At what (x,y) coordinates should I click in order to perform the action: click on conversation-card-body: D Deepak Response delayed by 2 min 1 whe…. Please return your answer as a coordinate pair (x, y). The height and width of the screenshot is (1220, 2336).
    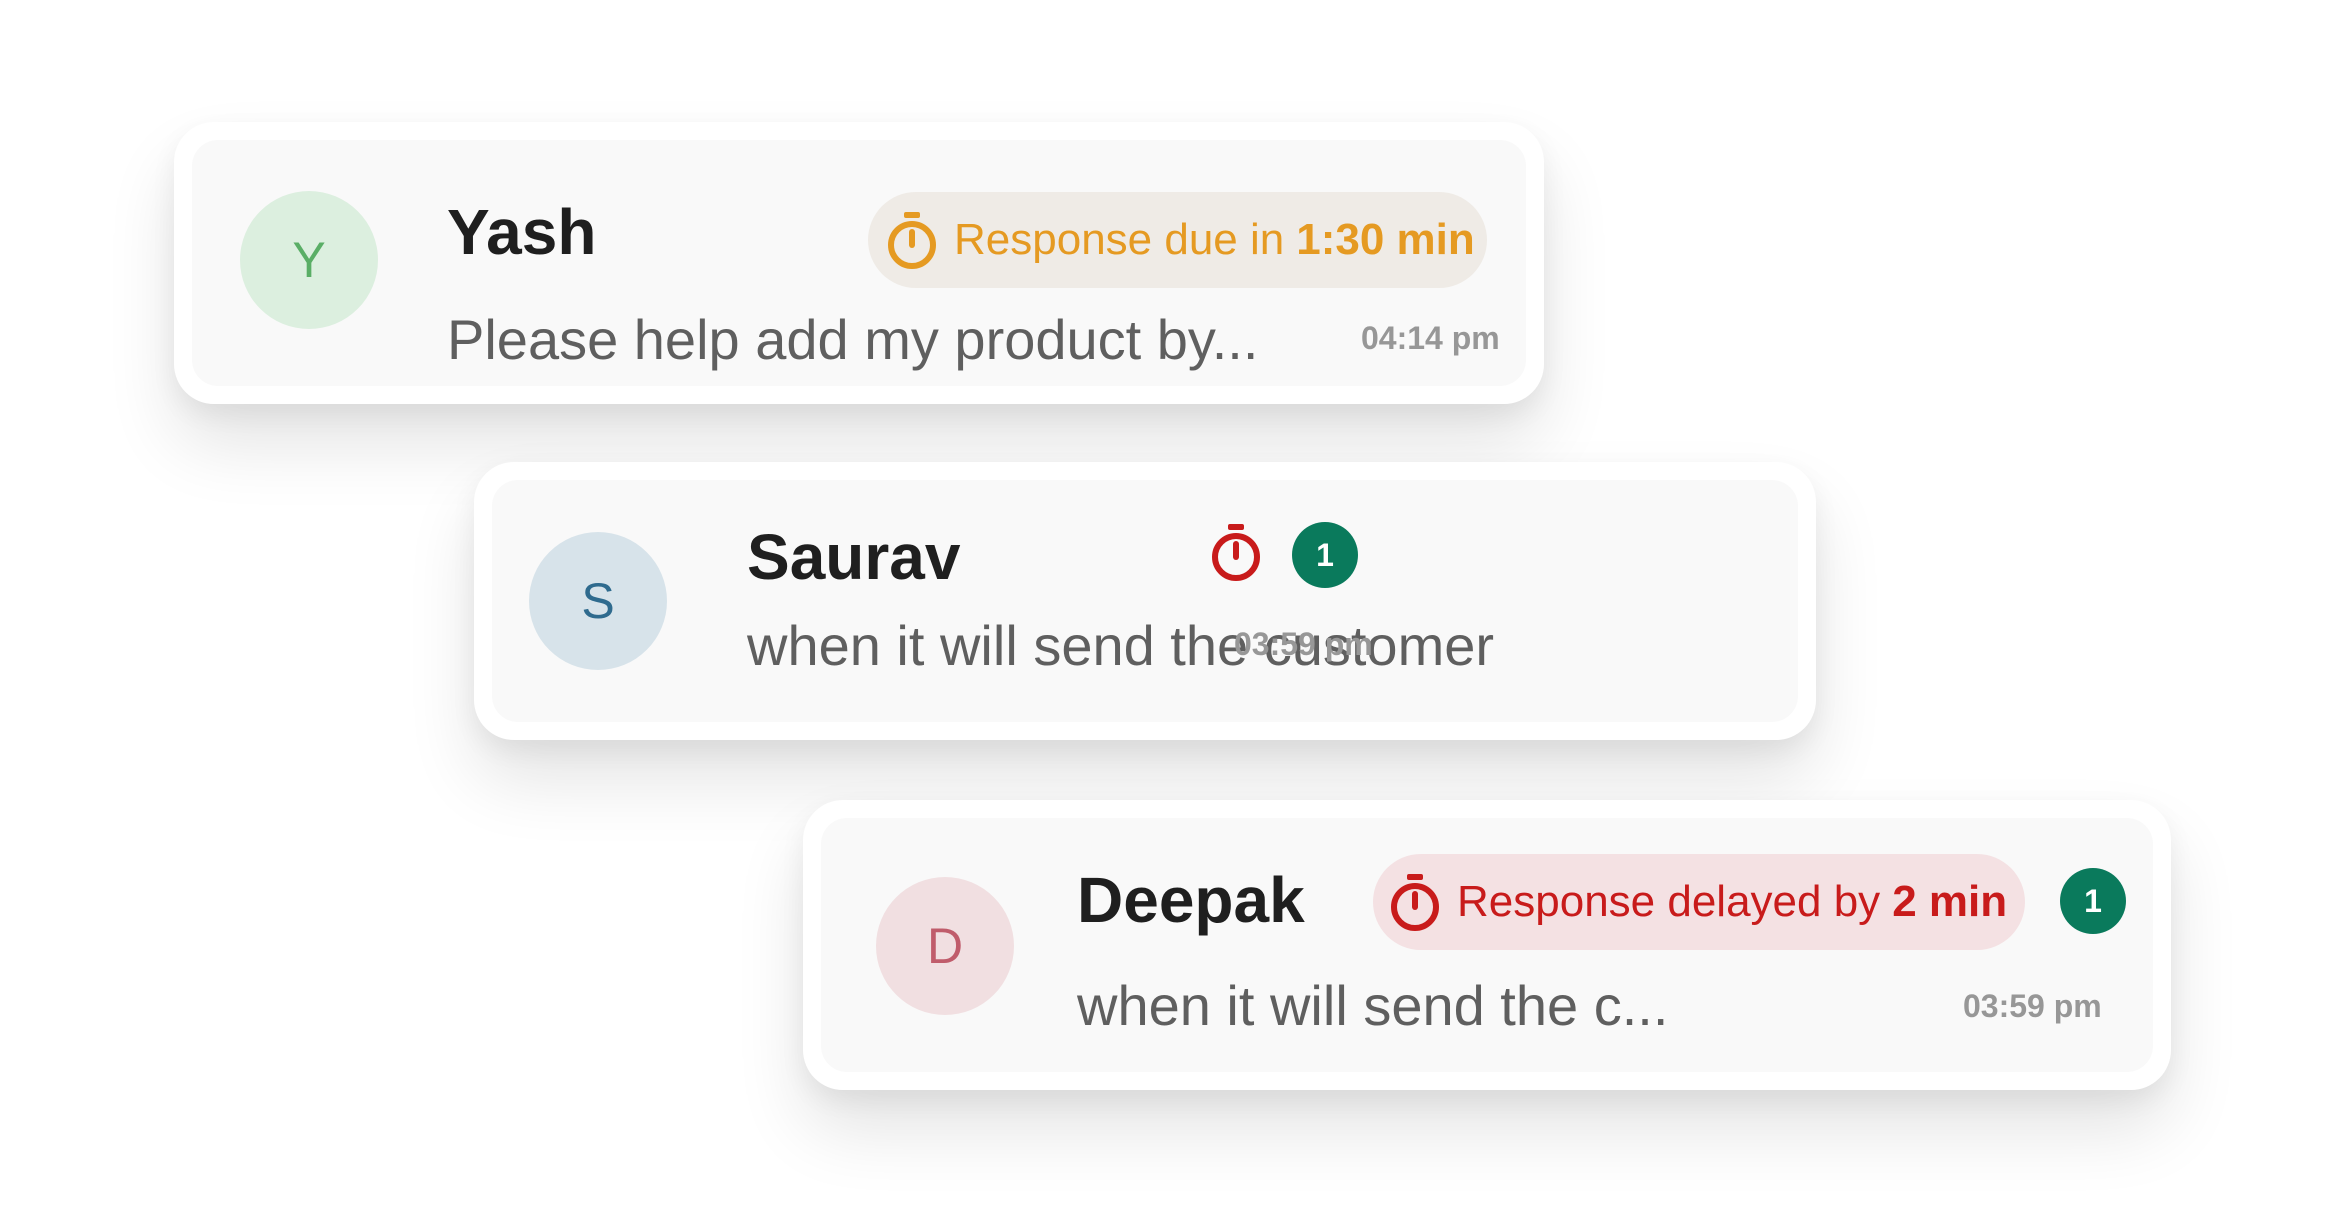
    Looking at the image, I should click on (1487, 945).